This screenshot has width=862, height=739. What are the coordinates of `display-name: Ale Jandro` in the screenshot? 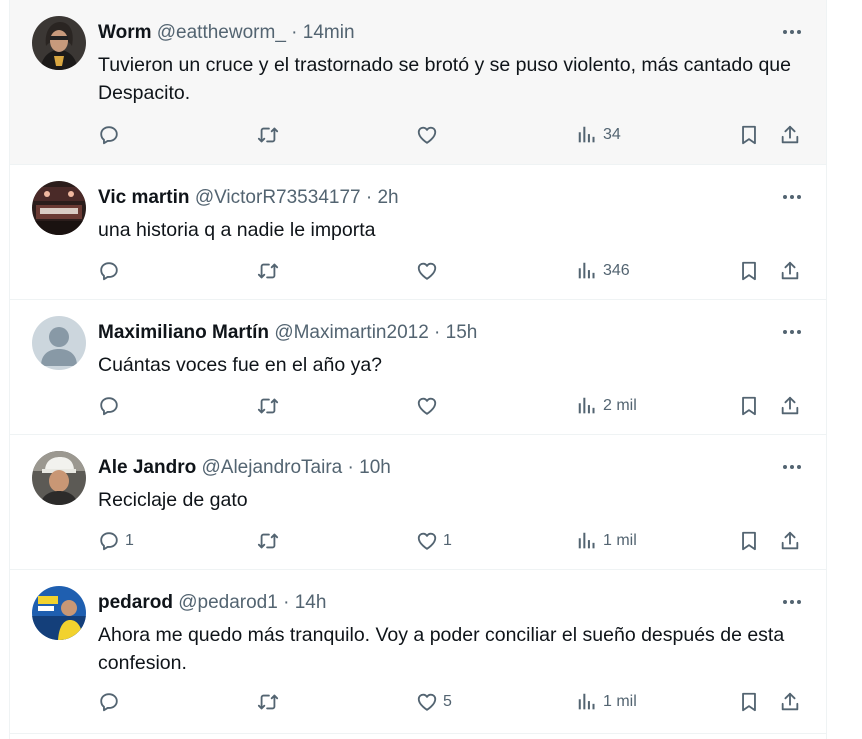 It's located at (147, 467).